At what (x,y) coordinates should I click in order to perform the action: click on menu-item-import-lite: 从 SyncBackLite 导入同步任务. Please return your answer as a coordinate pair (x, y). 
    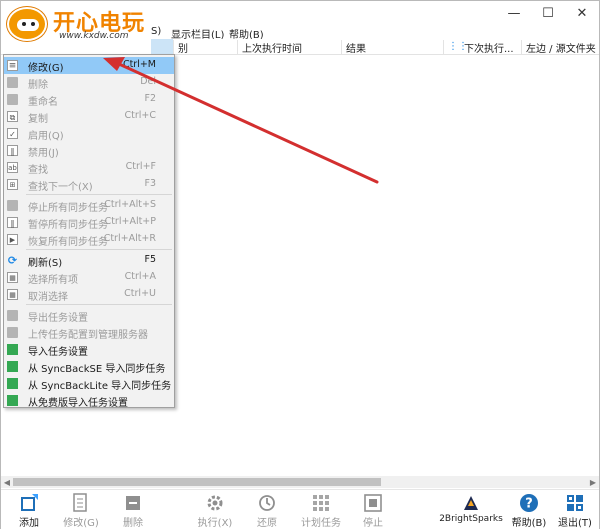
    Looking at the image, I should click on (89, 383).